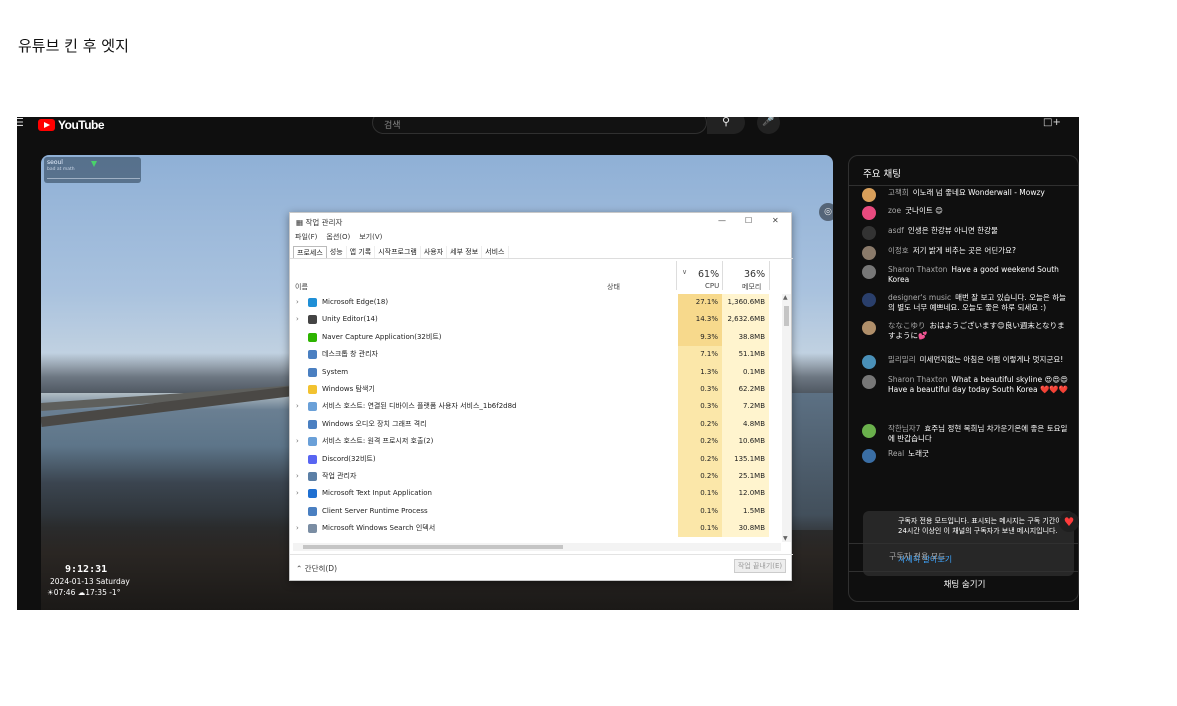  What do you see at coordinates (775, 220) in the screenshot?
I see `close-button: ✕` at bounding box center [775, 220].